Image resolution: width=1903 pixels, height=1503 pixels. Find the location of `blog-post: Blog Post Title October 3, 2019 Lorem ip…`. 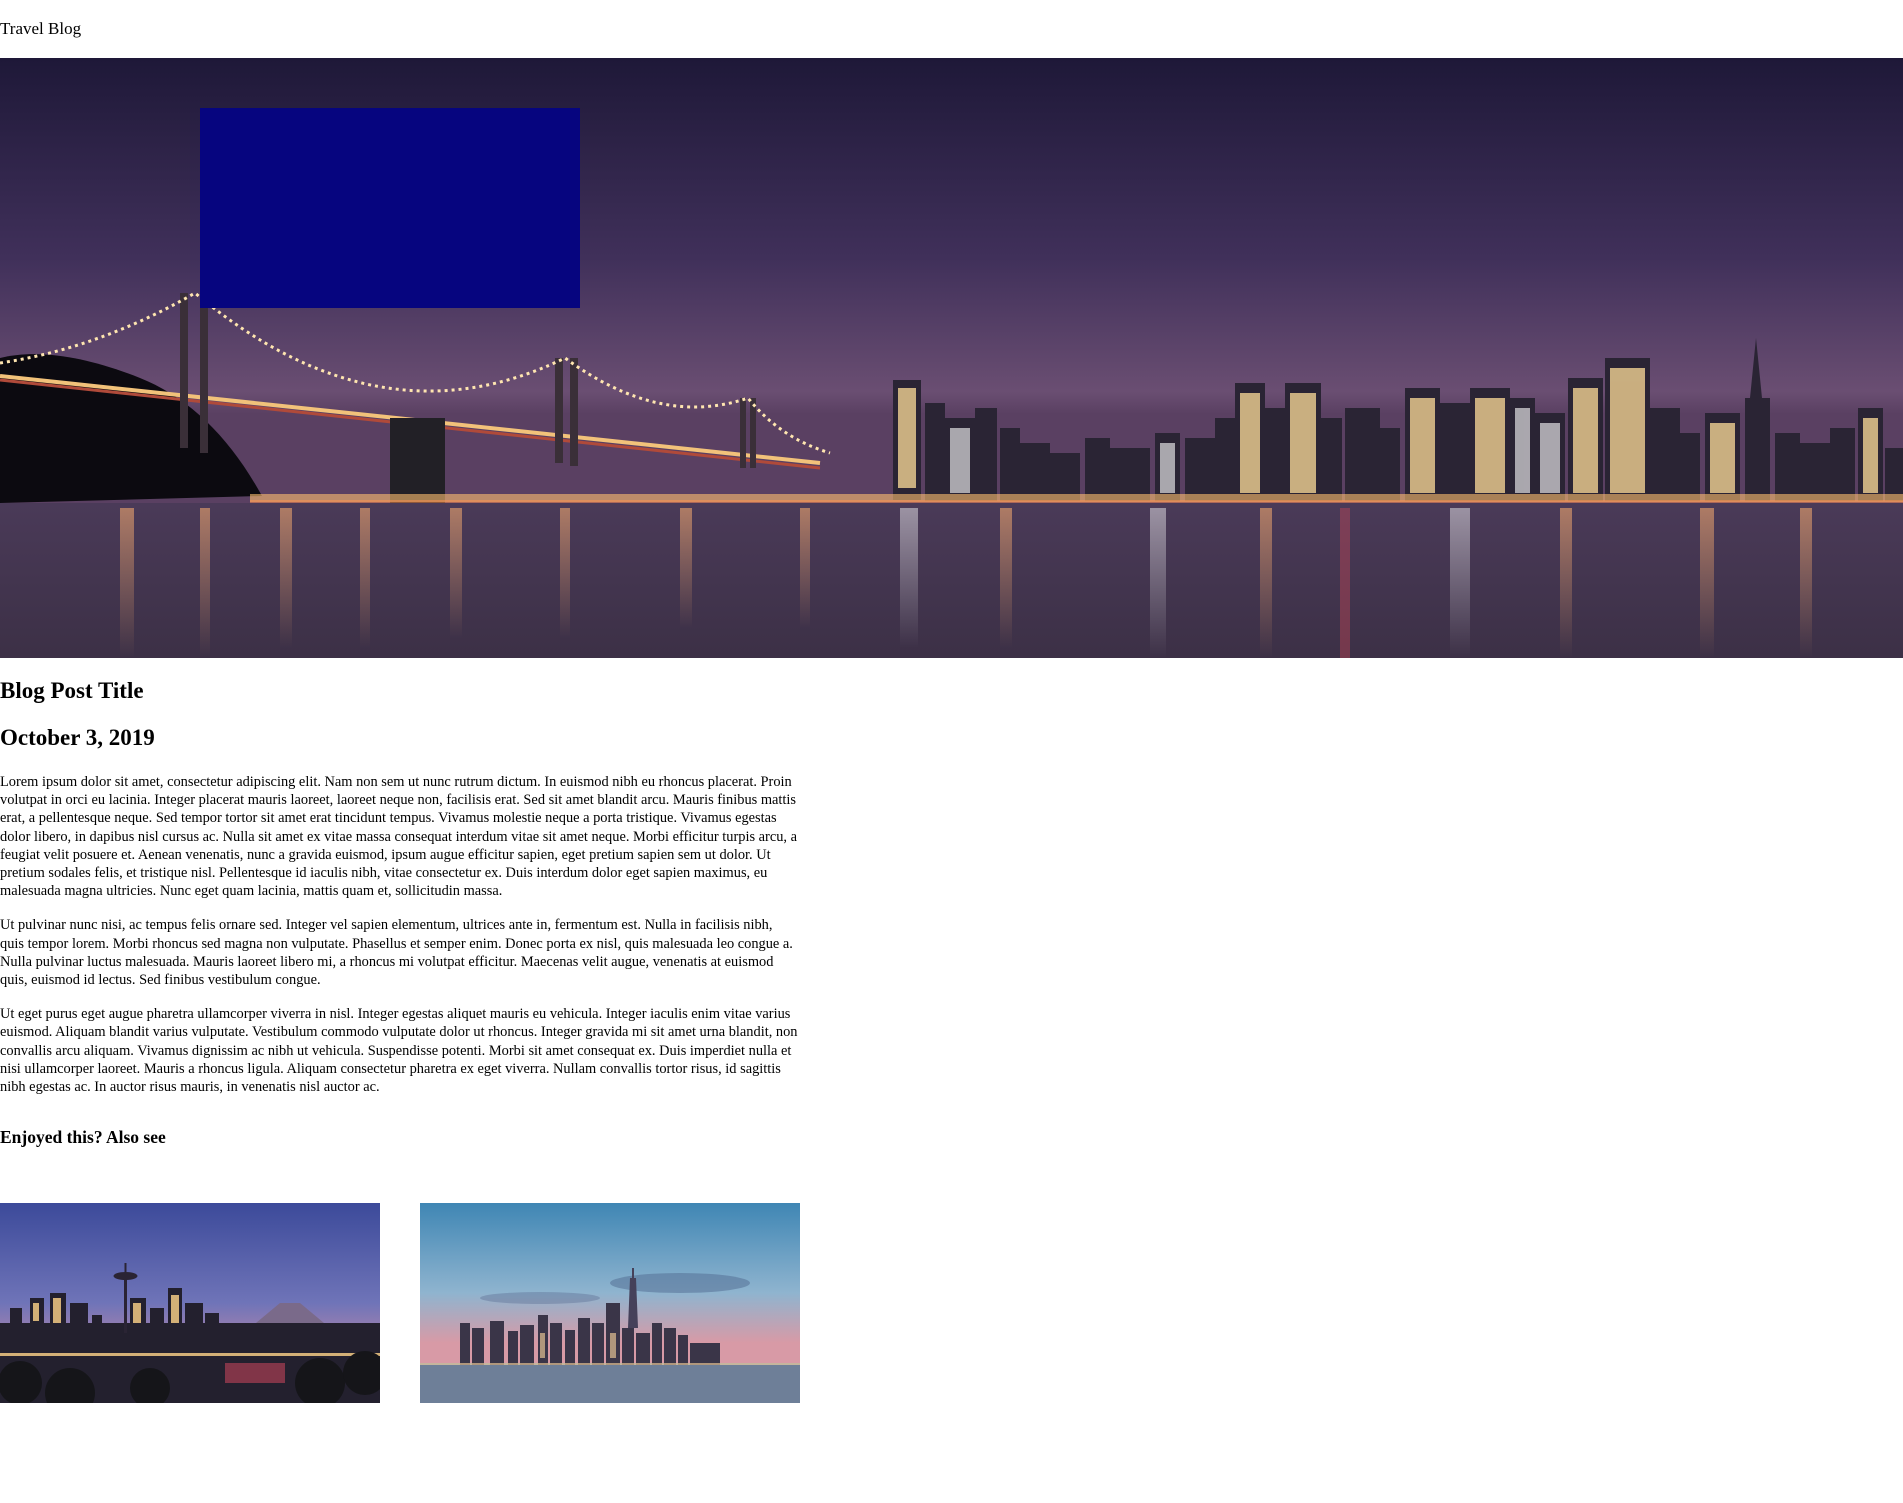

blog-post: Blog Post Title October 3, 2019 Lorem ip… is located at coordinates (400, 912).